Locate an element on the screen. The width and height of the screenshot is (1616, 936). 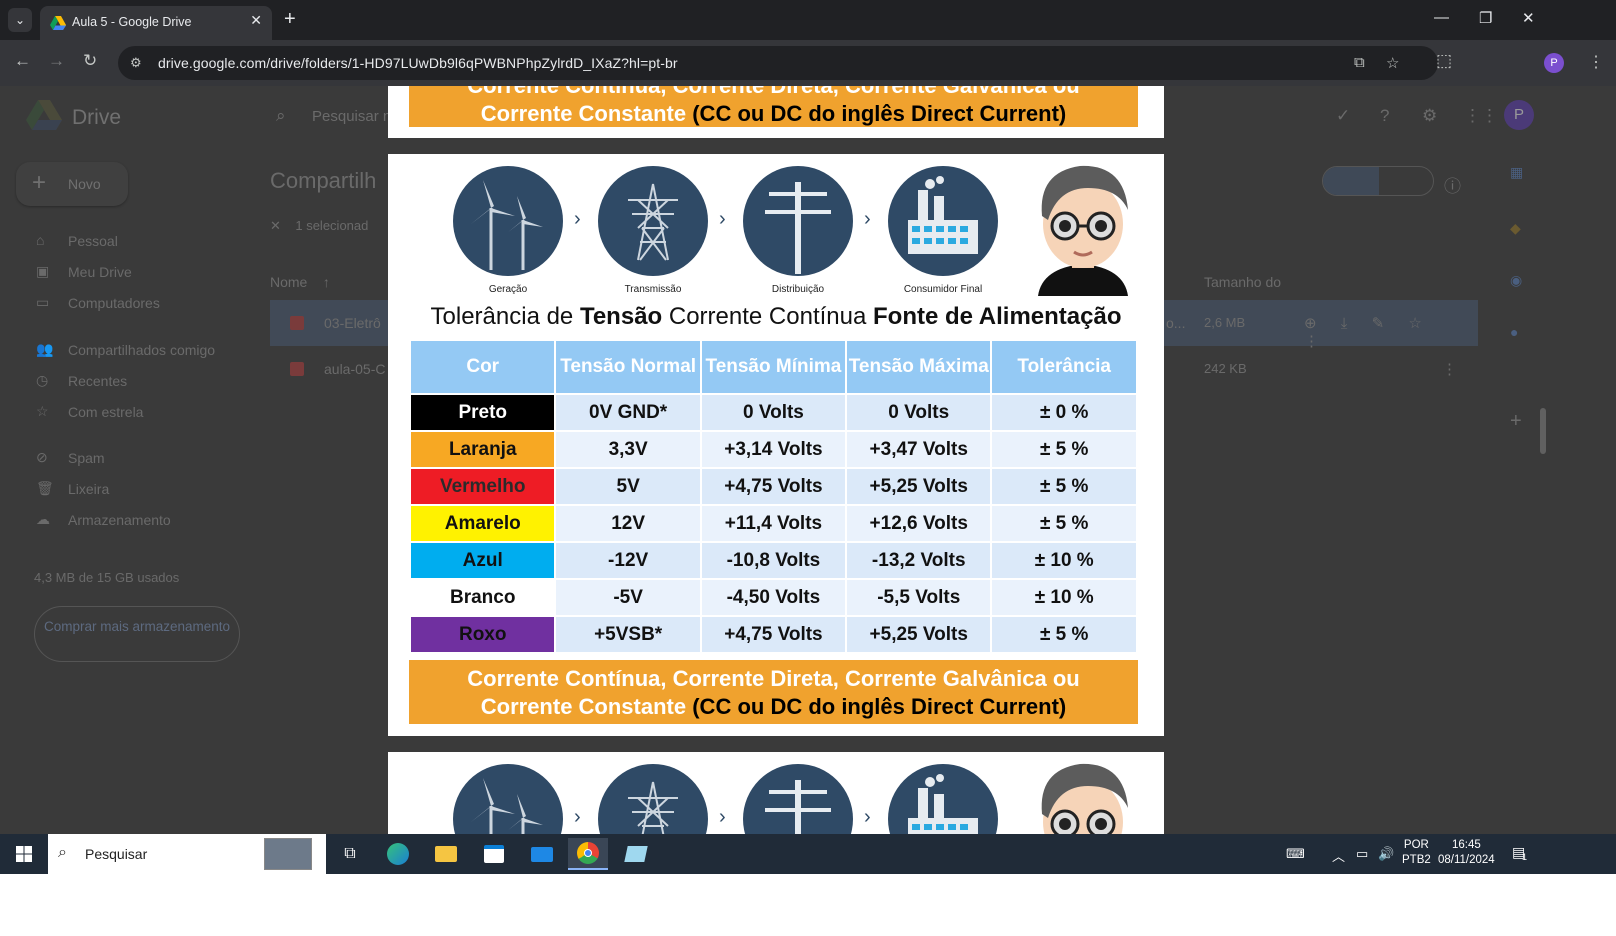
profile-avatar: P is located at coordinates (1554, 63).